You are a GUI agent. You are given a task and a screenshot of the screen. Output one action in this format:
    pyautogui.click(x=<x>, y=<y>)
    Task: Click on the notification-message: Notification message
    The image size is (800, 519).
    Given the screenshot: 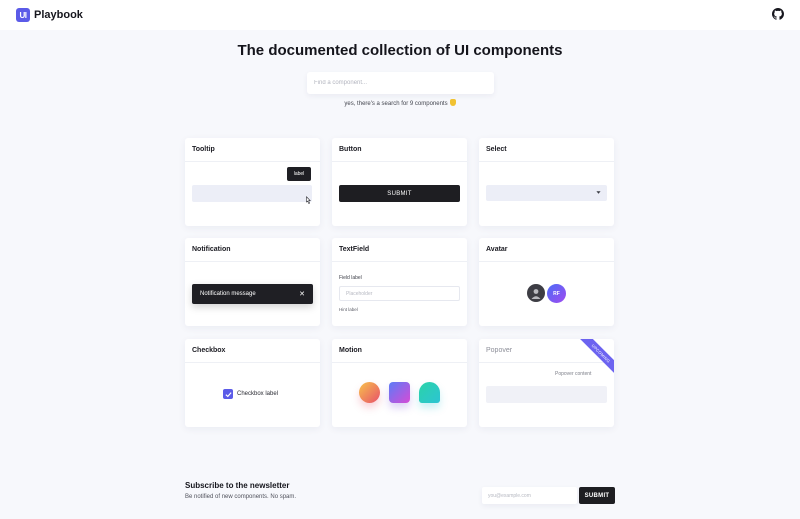 What is the action you would take?
    pyautogui.click(x=228, y=294)
    